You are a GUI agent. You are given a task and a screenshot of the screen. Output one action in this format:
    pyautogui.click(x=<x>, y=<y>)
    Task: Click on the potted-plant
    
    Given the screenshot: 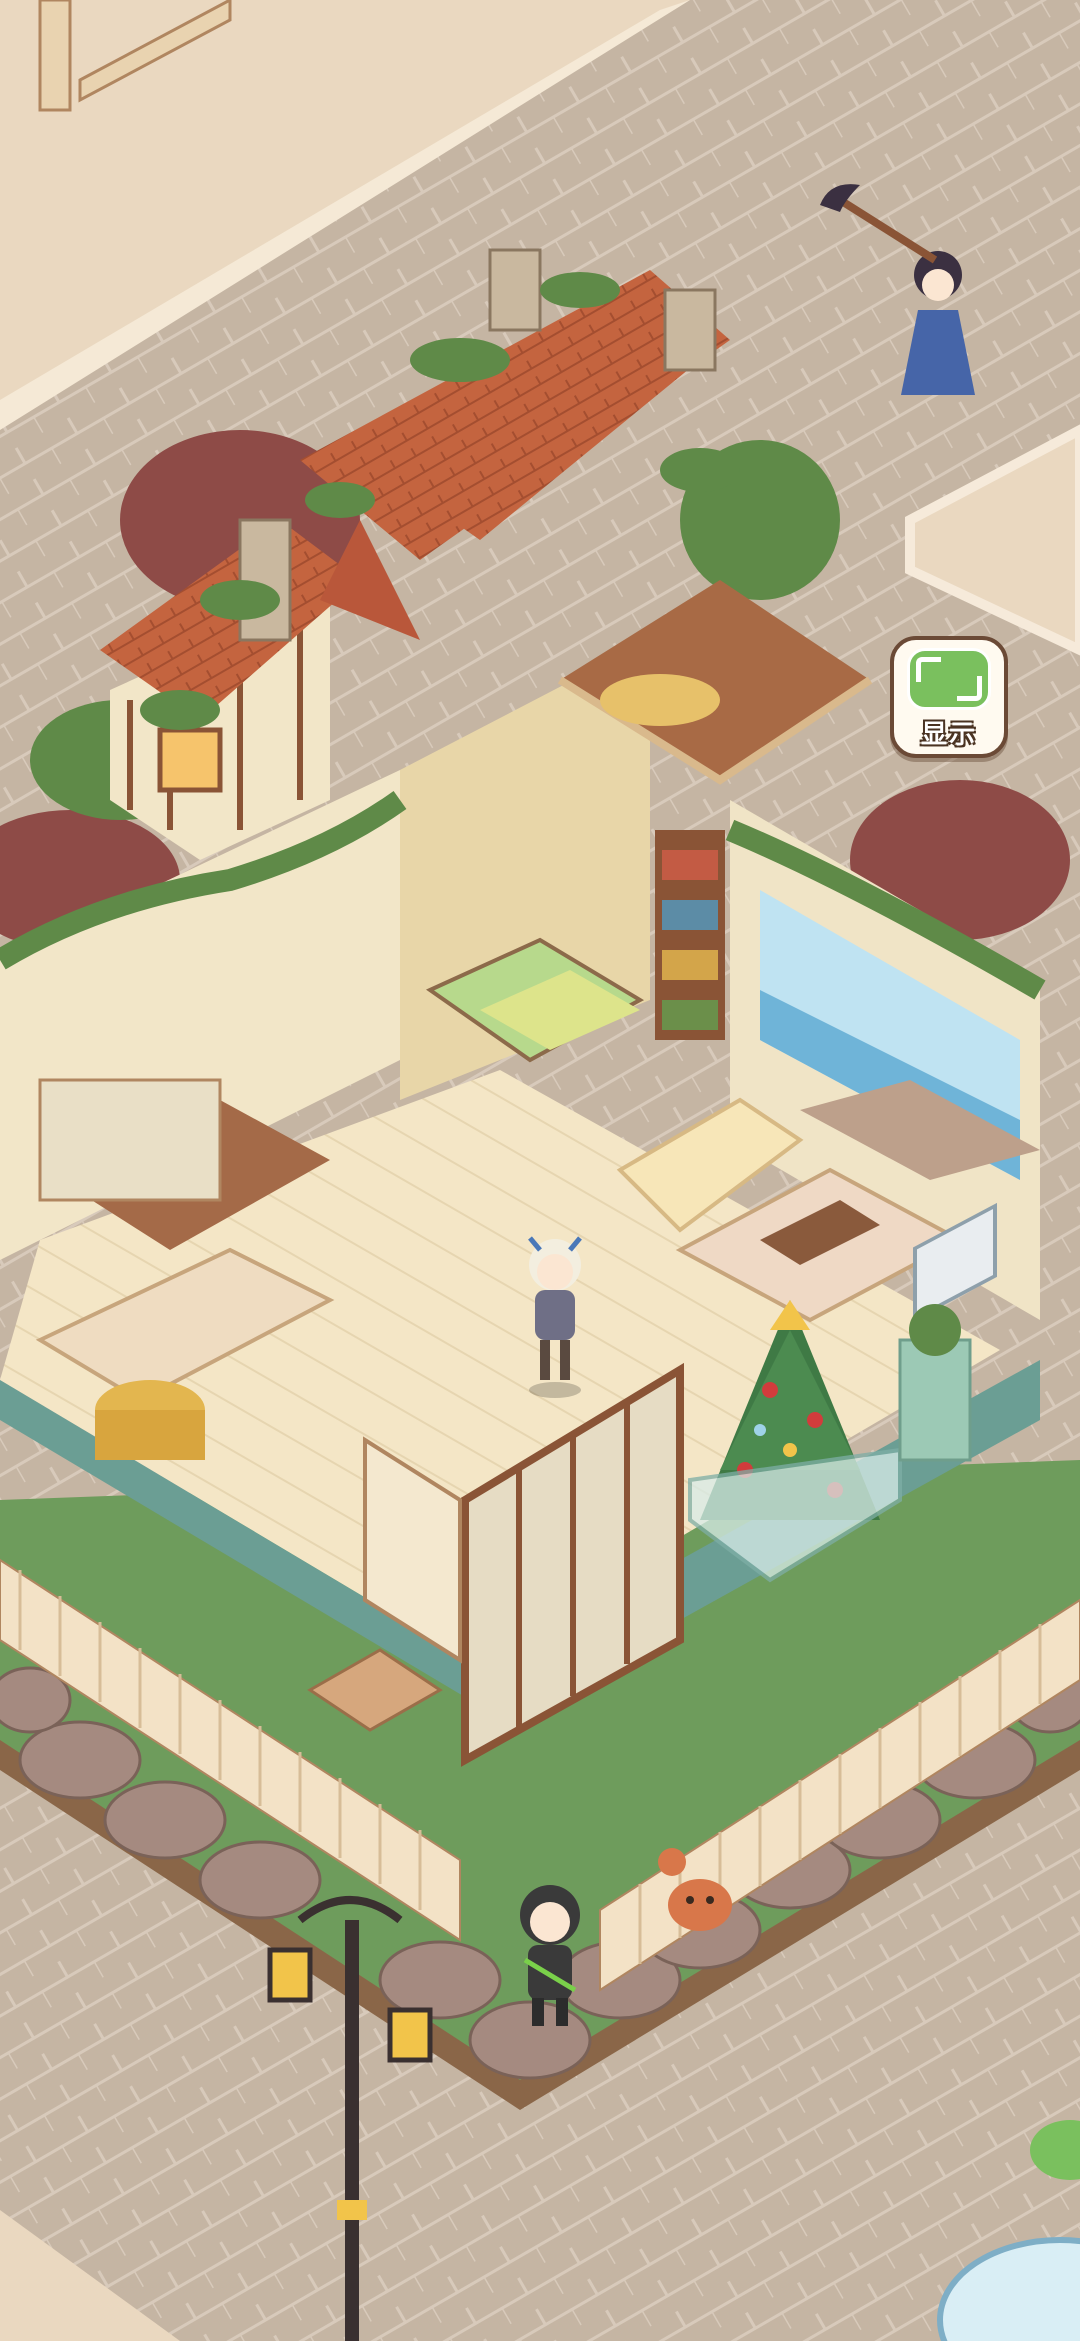 What is the action you would take?
    pyautogui.click(x=935, y=1330)
    